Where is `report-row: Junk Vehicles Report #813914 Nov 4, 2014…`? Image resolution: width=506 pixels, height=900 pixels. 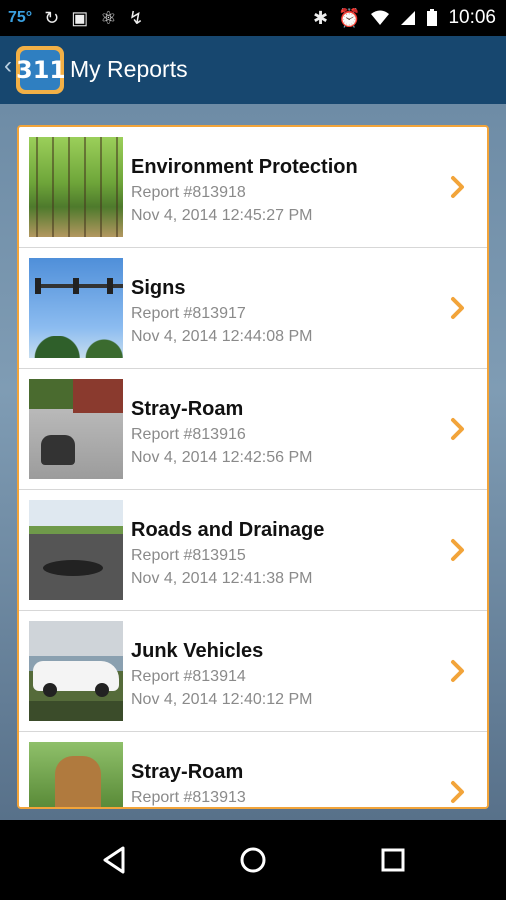
report-row: Junk Vehicles Report #813914 Nov 4, 2014… is located at coordinates (253, 671).